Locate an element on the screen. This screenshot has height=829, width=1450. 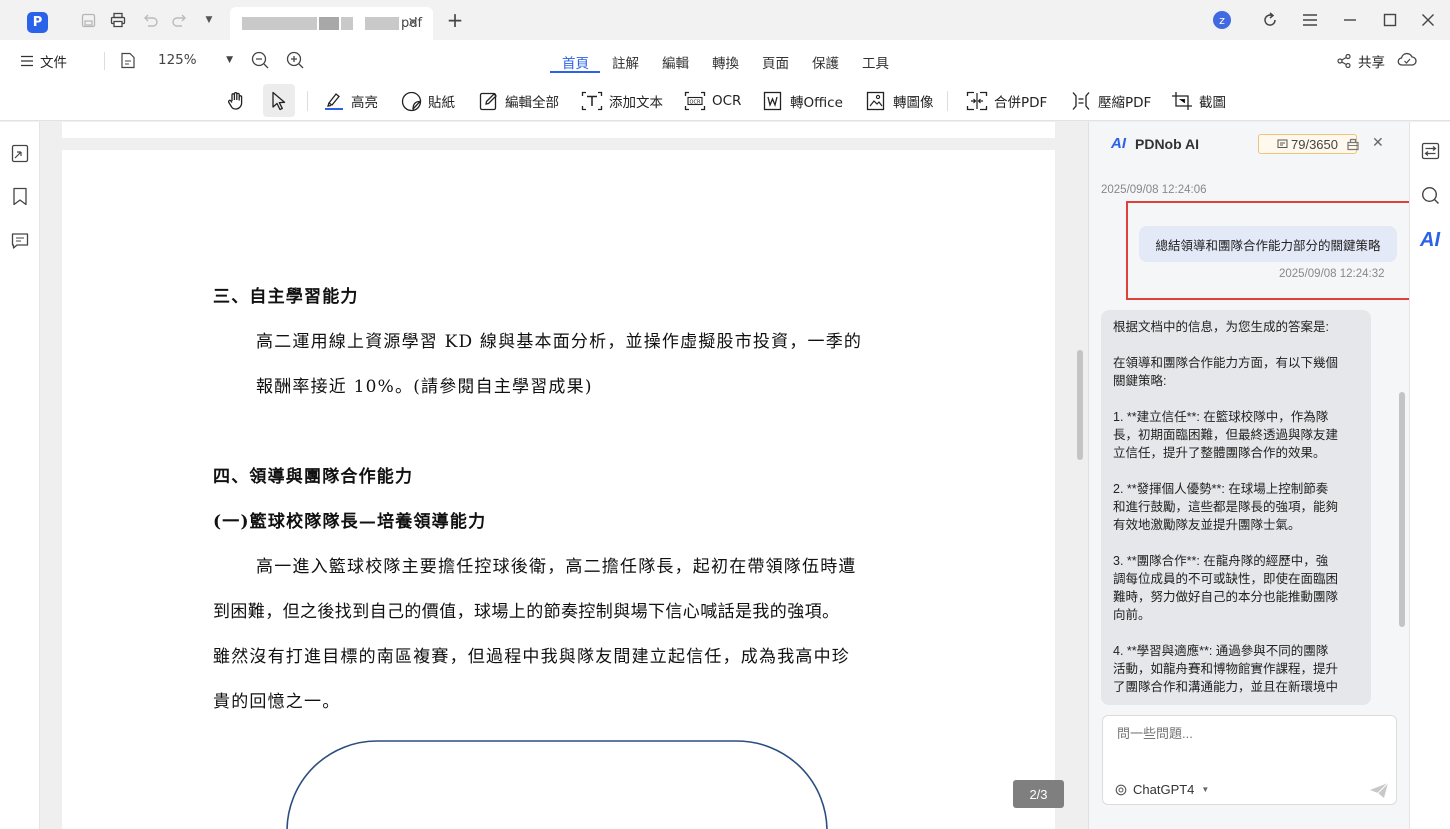
model-select: ChatGPT4 ▼ is located at coordinates (1162, 789).